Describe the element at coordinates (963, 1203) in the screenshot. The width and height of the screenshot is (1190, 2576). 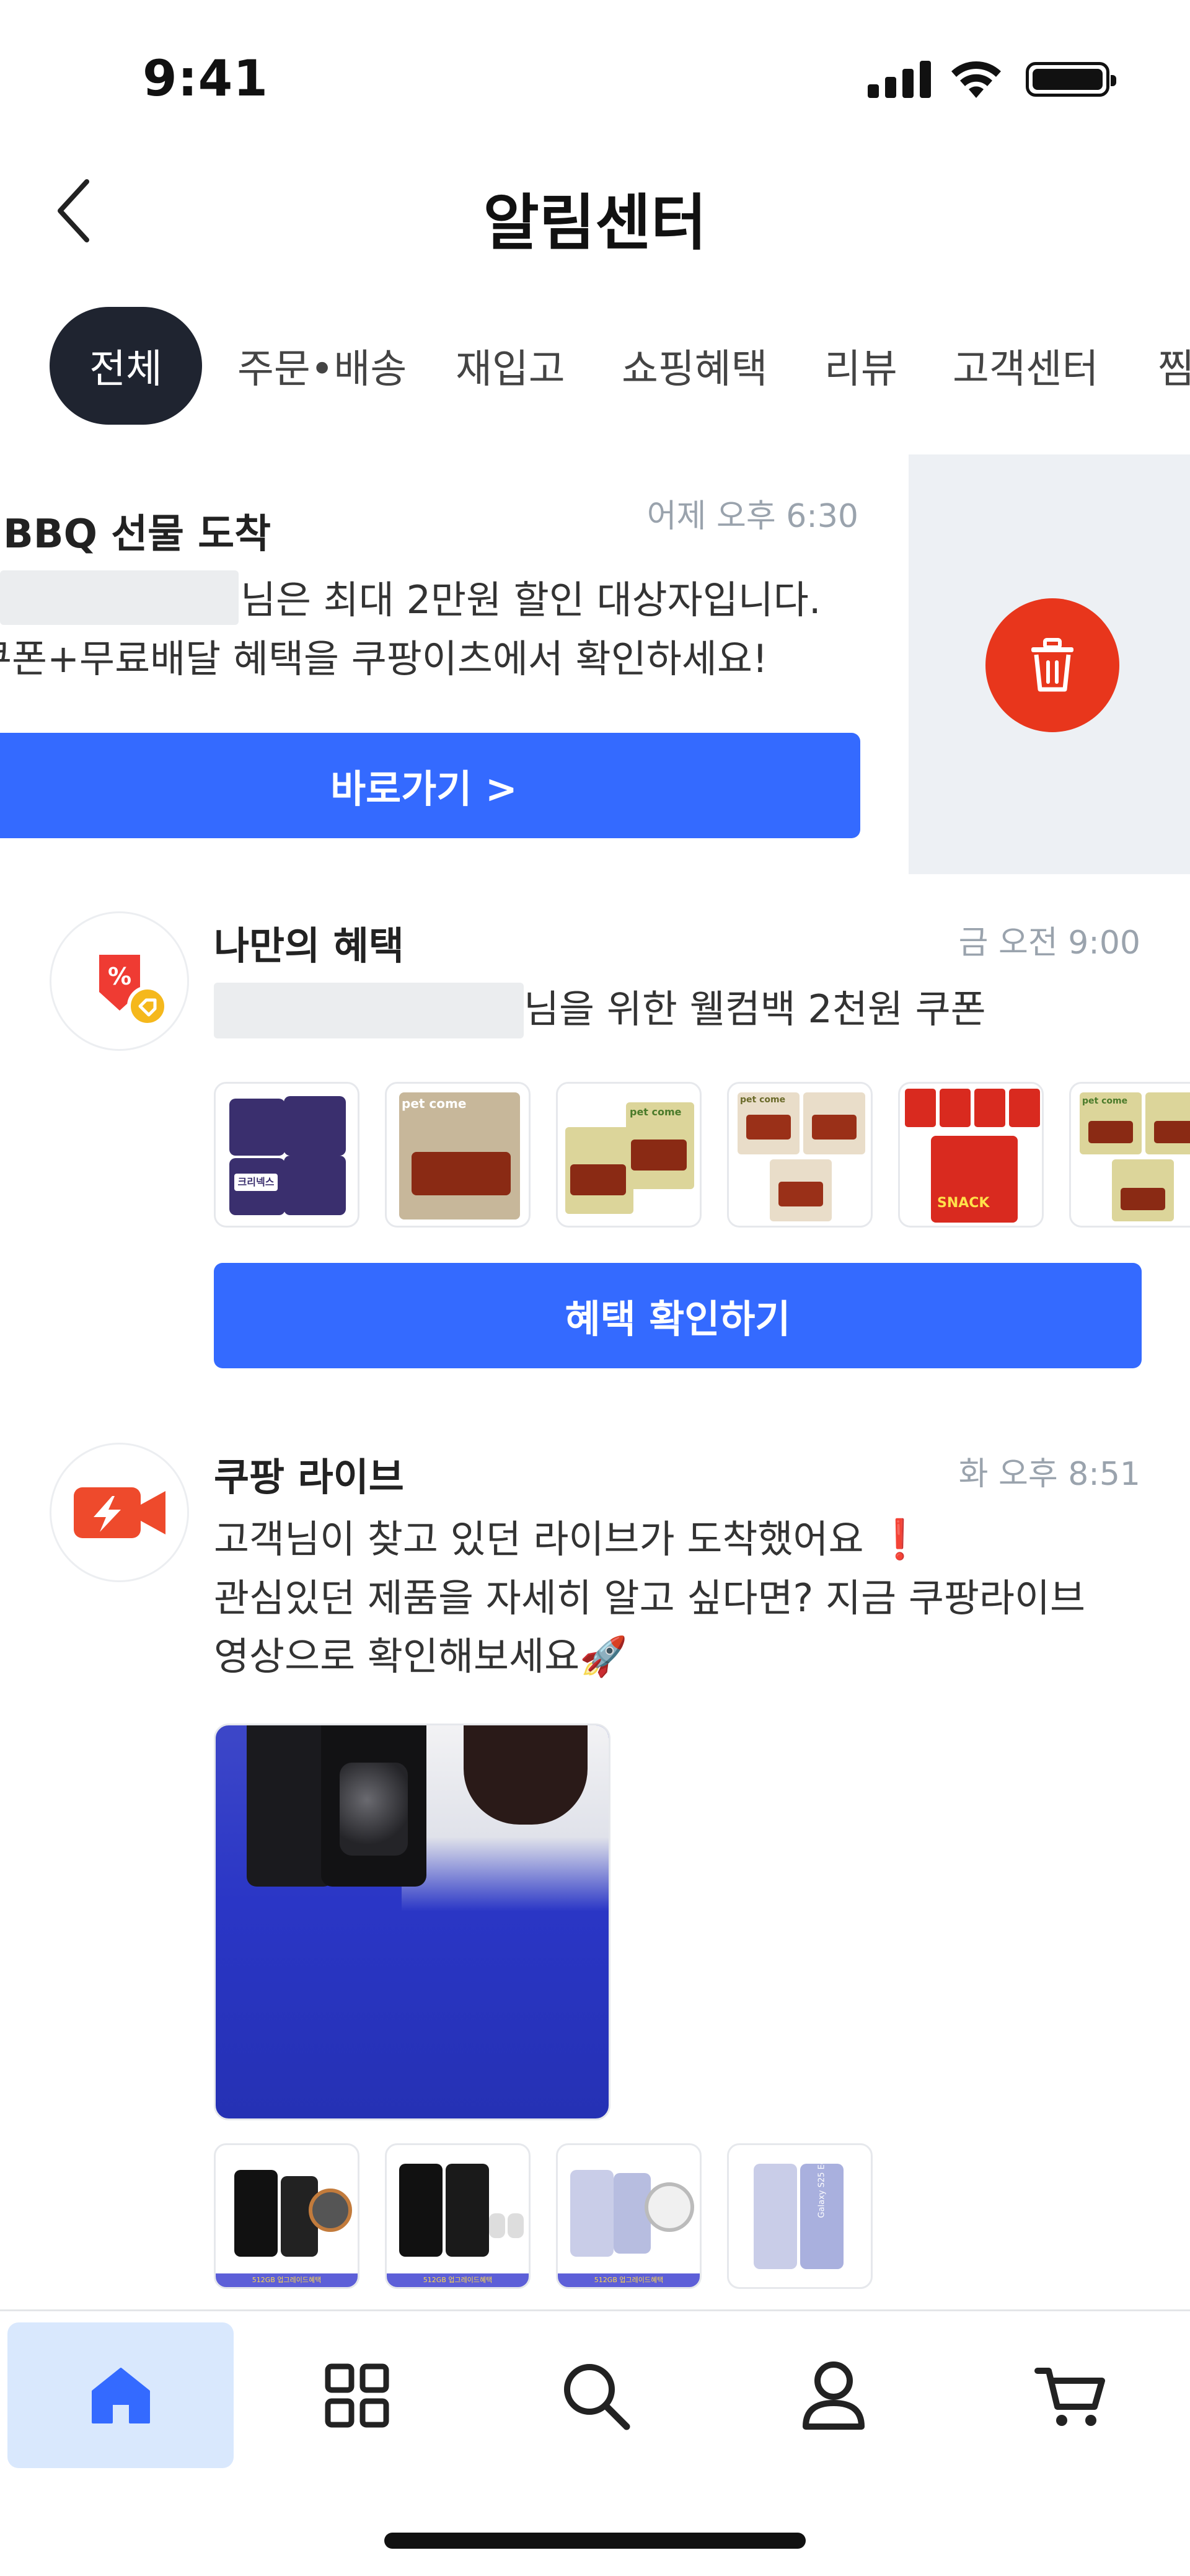
I see `product-label: SNACK` at that location.